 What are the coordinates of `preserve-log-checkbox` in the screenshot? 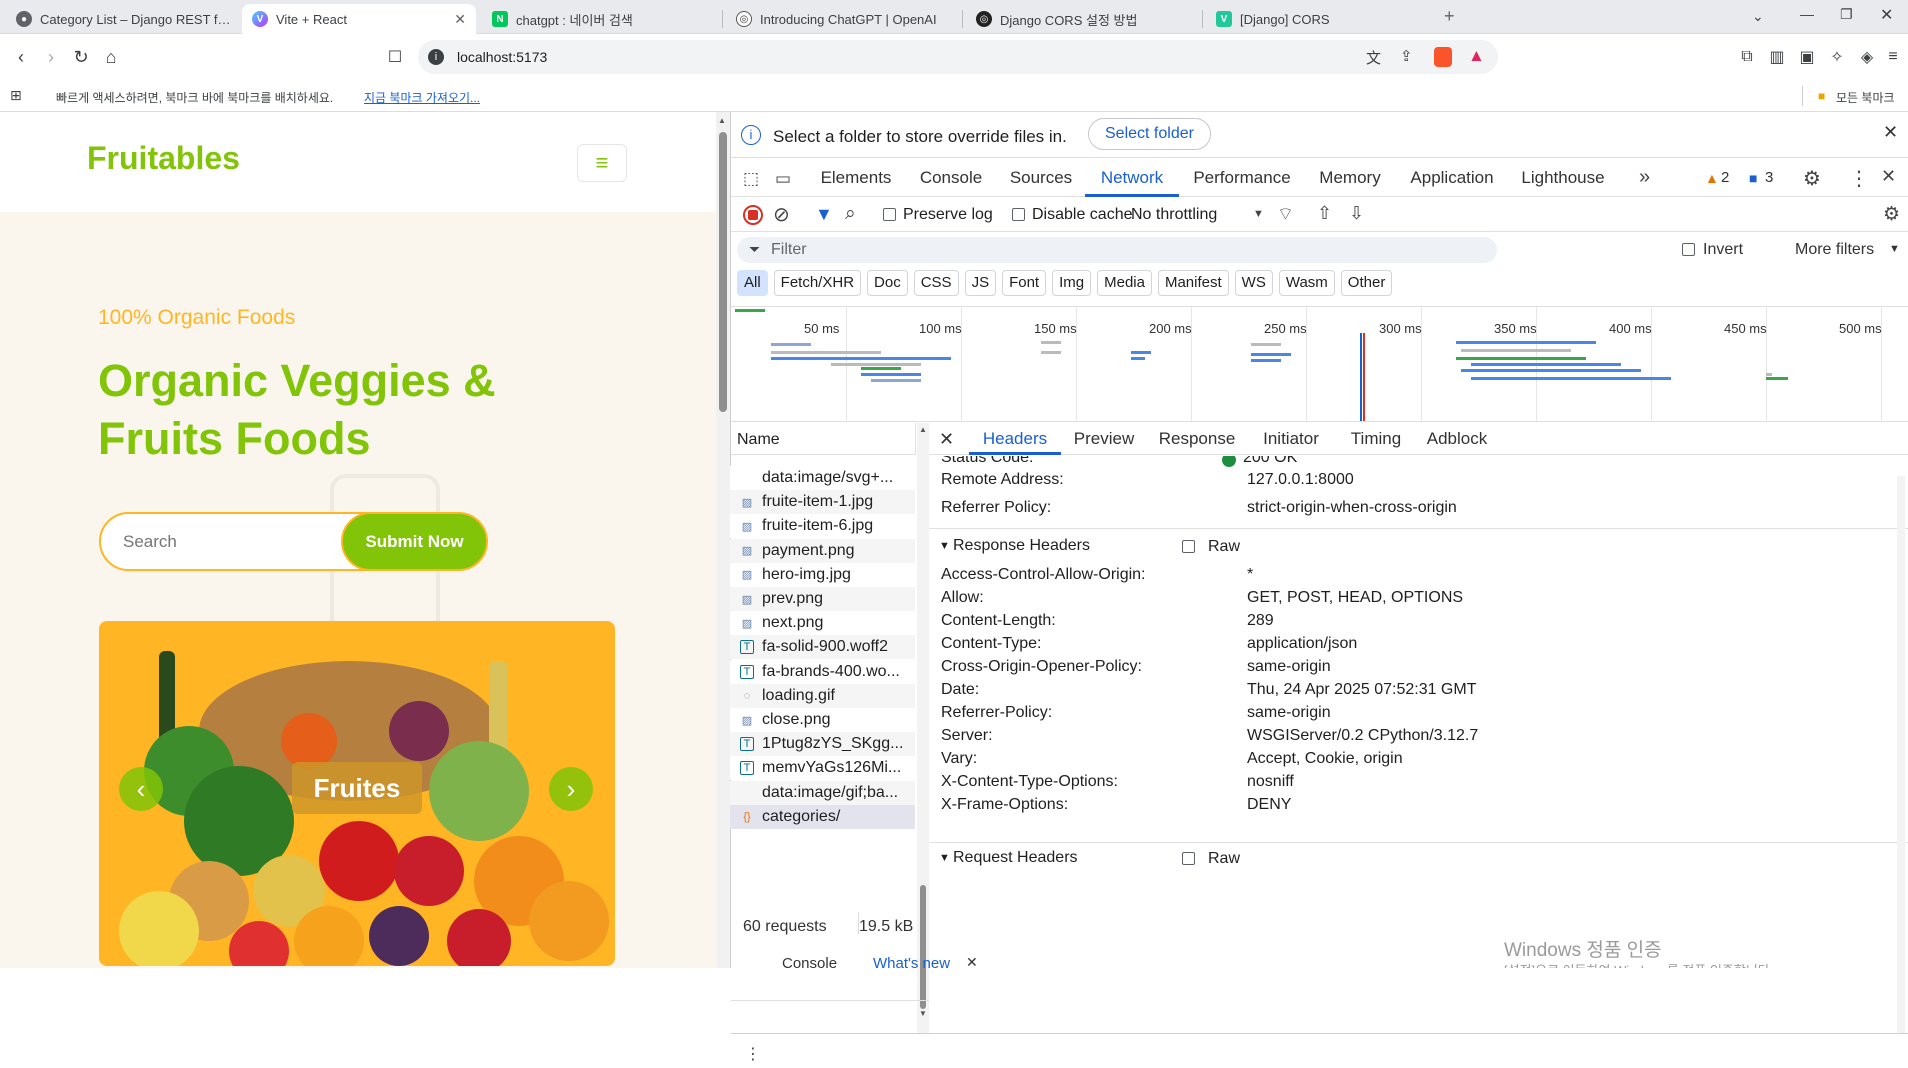 It's located at (889, 217).